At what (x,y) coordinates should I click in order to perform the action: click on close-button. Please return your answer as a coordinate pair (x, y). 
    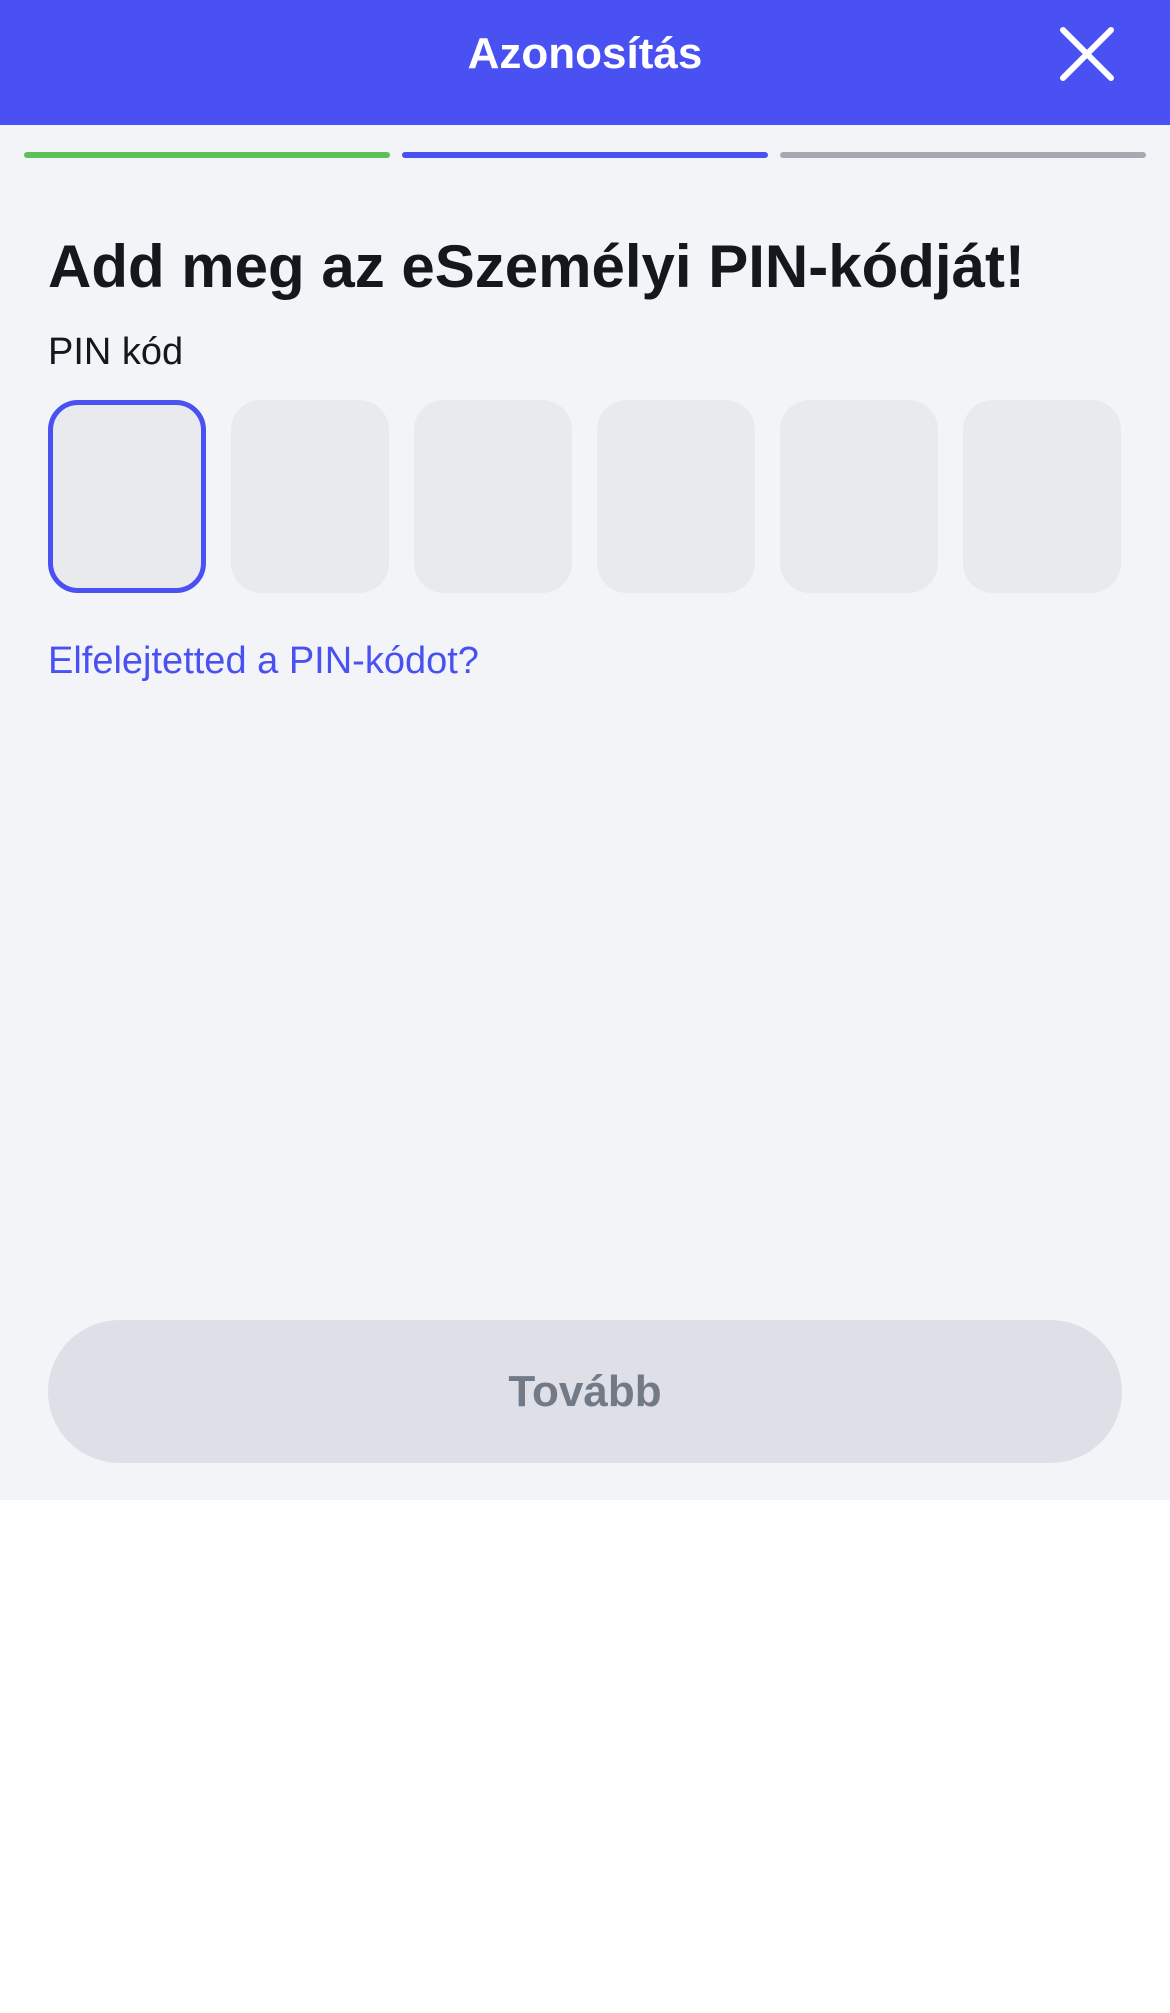
    Looking at the image, I should click on (1087, 54).